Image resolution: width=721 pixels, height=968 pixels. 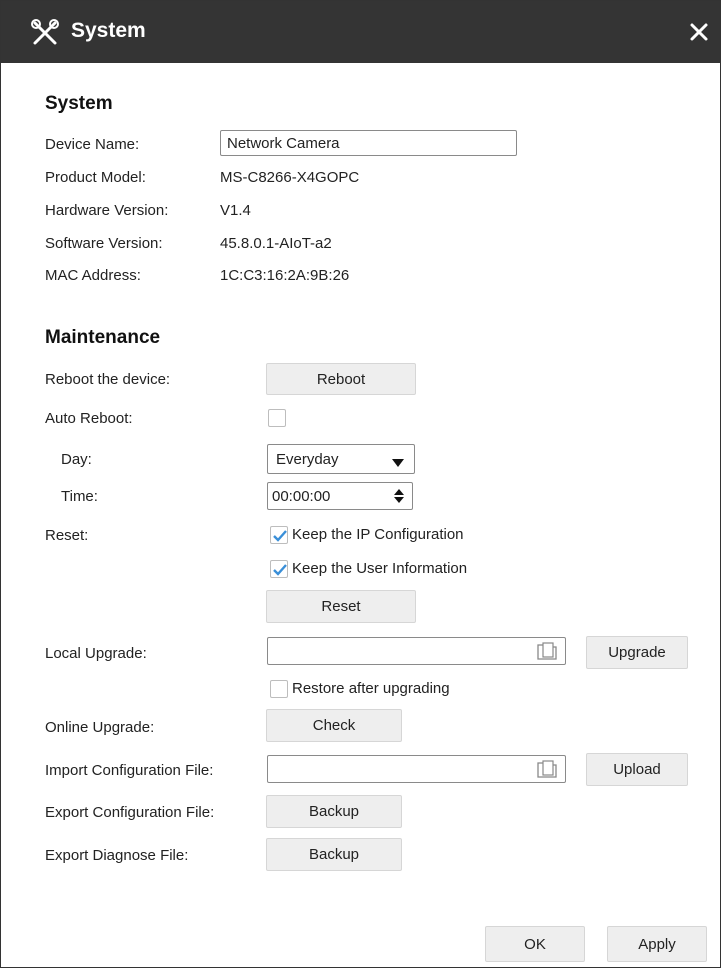 What do you see at coordinates (100, 727) in the screenshot?
I see `online-upgrade-label: Online Upgrade:` at bounding box center [100, 727].